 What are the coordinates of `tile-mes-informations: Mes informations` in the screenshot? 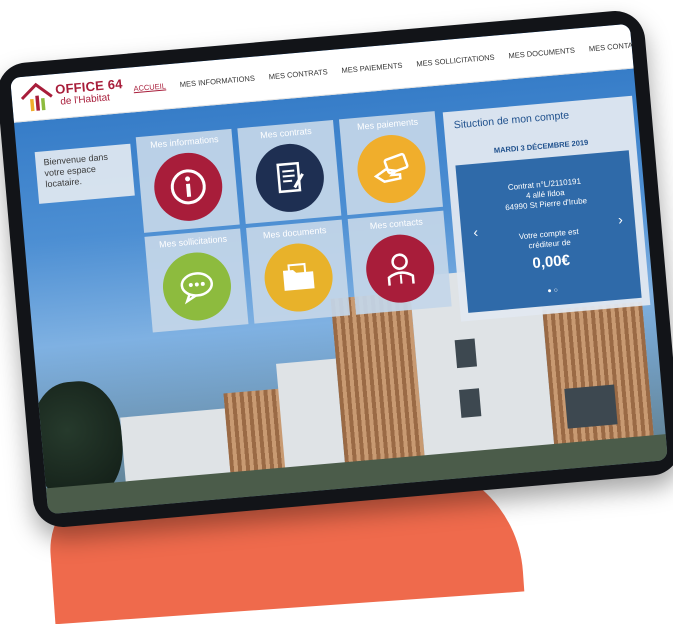 It's located at (187, 180).